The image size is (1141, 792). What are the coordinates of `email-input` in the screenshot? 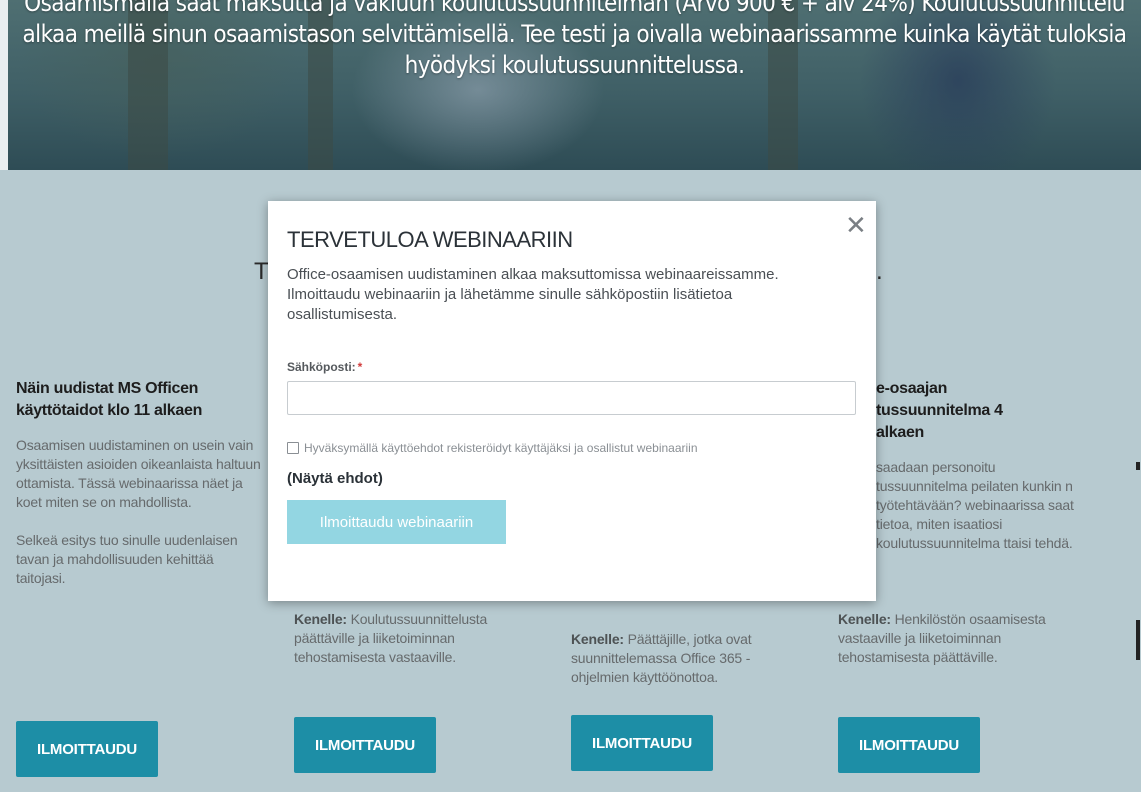 It's located at (571, 398).